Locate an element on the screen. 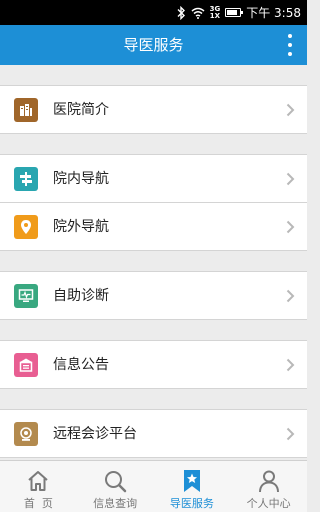 The height and width of the screenshot is (512, 320). menu-item-label: 自助诊断 is located at coordinates (81, 296).